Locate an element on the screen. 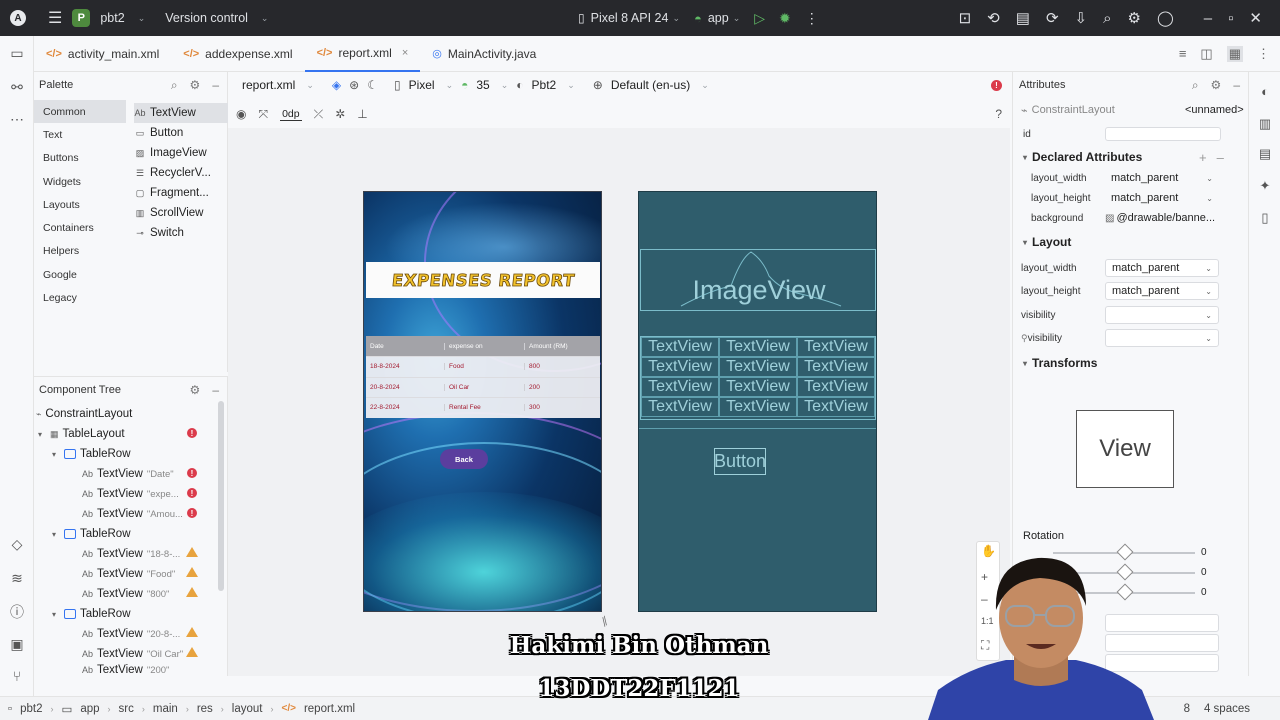  layout-width-dropdown: match_parent ⌄ is located at coordinates (1162, 268).